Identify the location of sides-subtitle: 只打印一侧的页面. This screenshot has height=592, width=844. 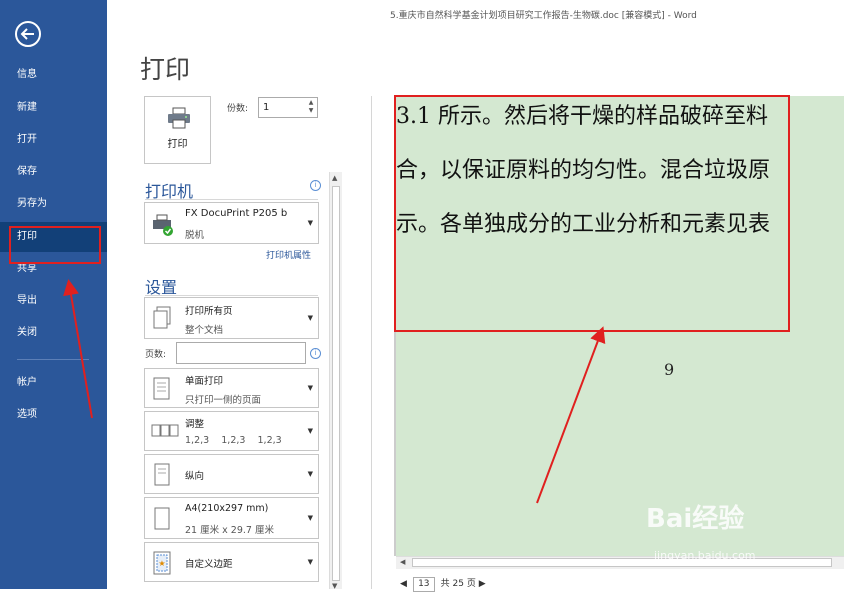
(223, 400).